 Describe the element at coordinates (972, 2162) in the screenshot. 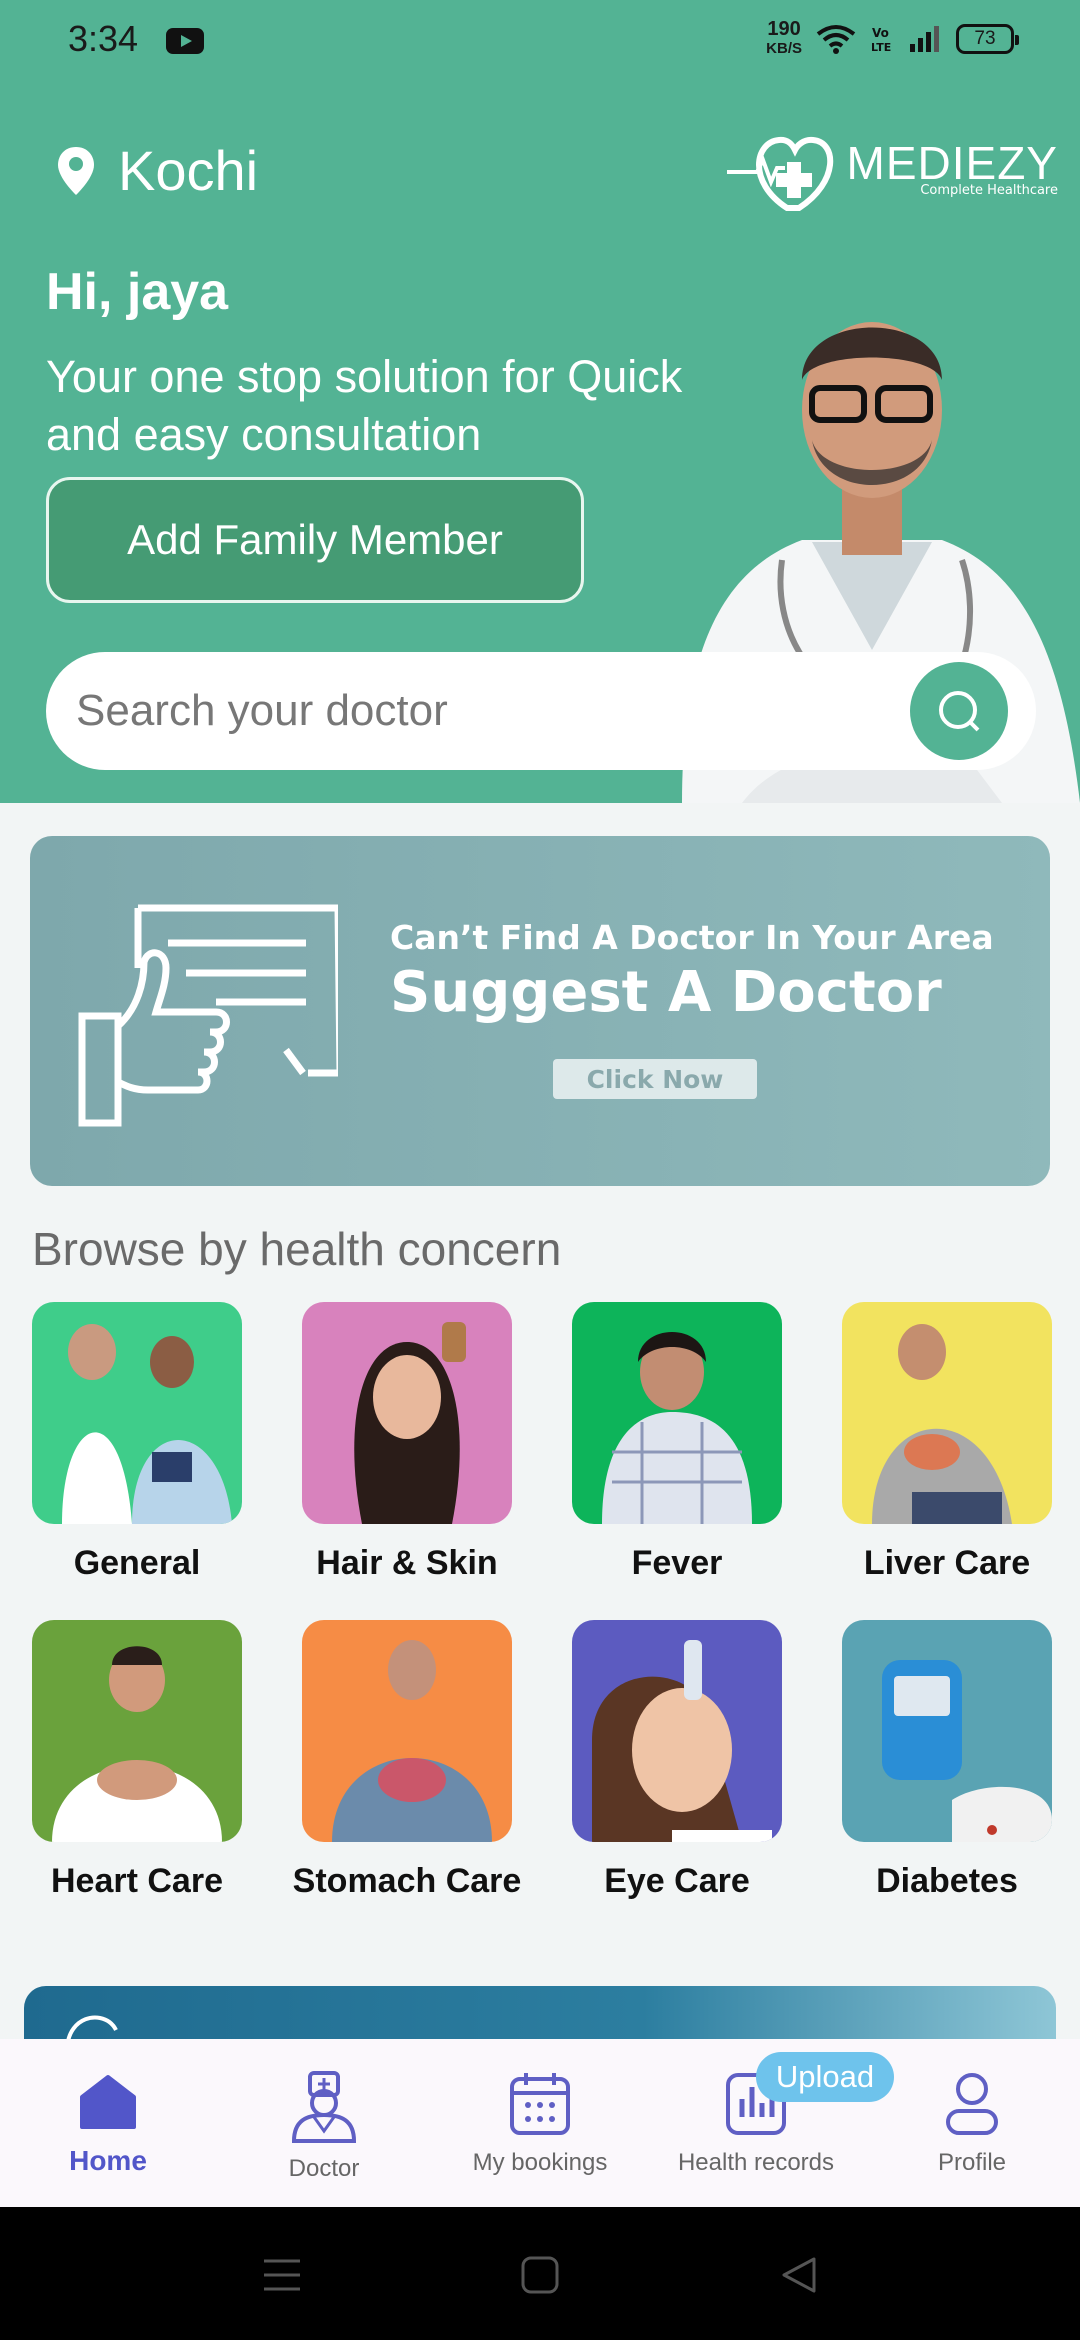

I see `nav-profile-label: Profile` at that location.